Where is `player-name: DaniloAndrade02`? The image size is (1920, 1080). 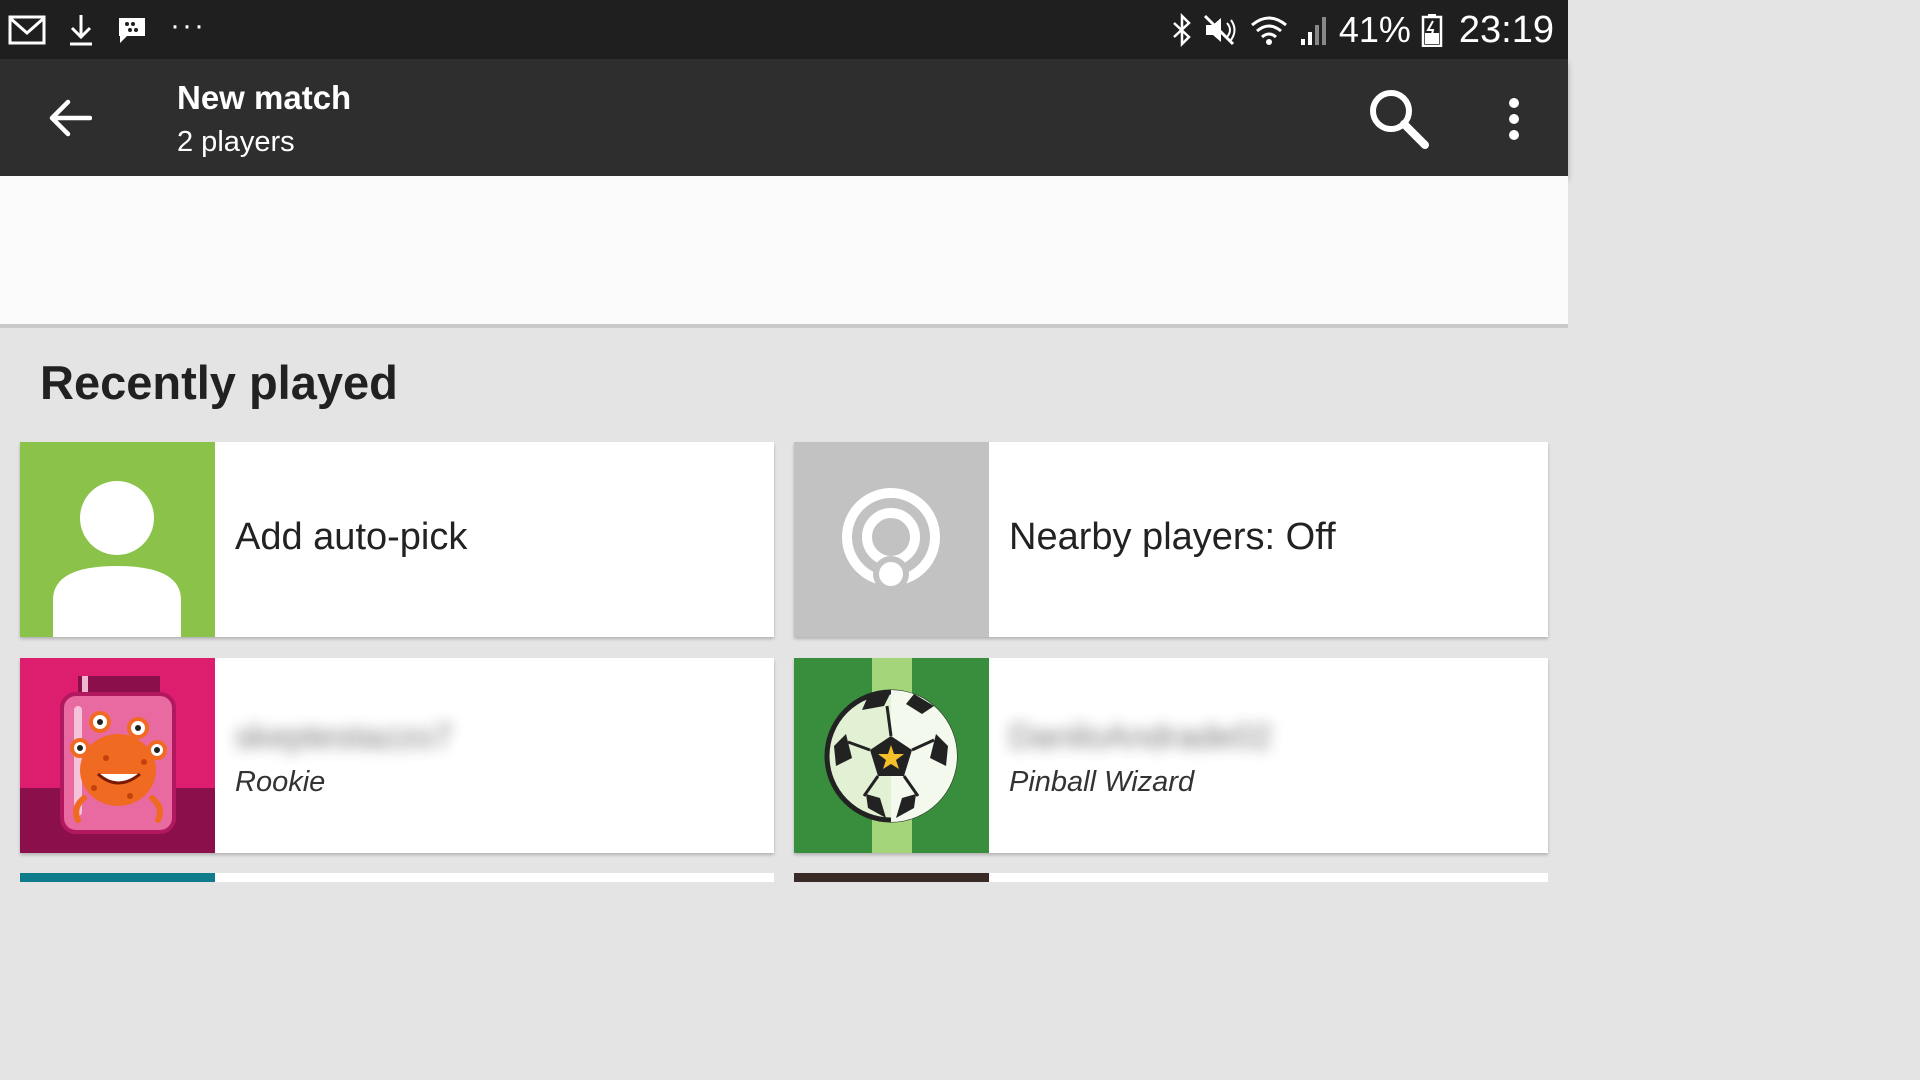 player-name: DaniloAndrade02 is located at coordinates (1140, 737).